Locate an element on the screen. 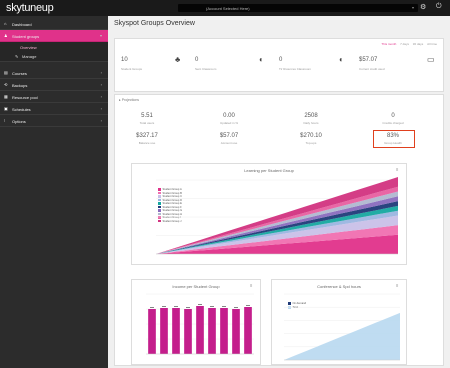  summary-label: Student Groups is located at coordinates (132, 69).